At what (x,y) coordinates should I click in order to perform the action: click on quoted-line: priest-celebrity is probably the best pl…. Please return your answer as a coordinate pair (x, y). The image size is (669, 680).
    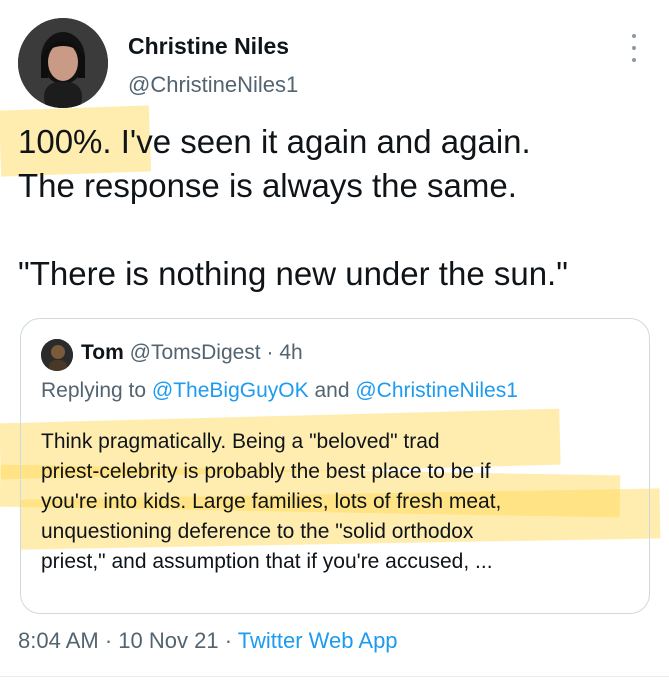
    Looking at the image, I should click on (266, 471).